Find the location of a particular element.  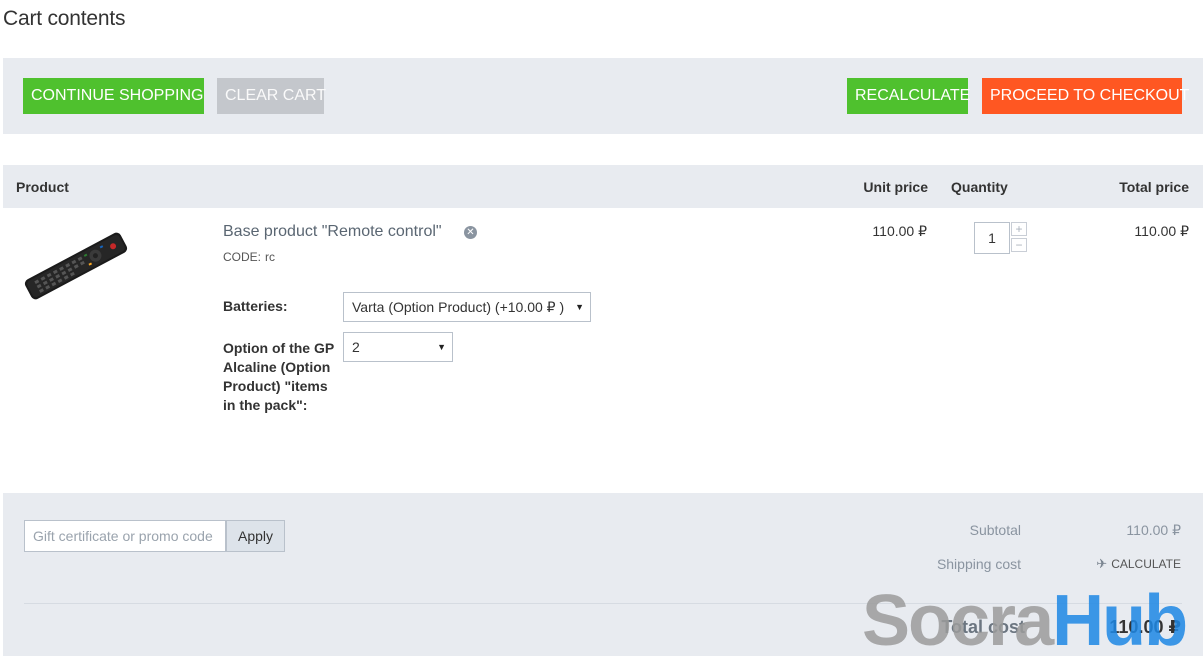

quantity-decrease-icon: − is located at coordinates (1019, 245).